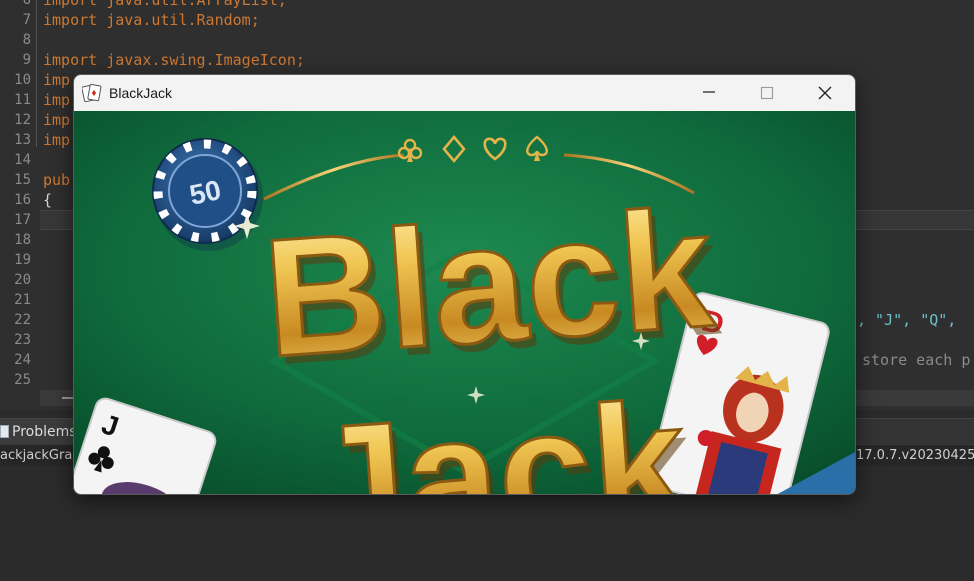  Describe the element at coordinates (36, 455) in the screenshot. I see `status-project-name: ackjackGra` at that location.